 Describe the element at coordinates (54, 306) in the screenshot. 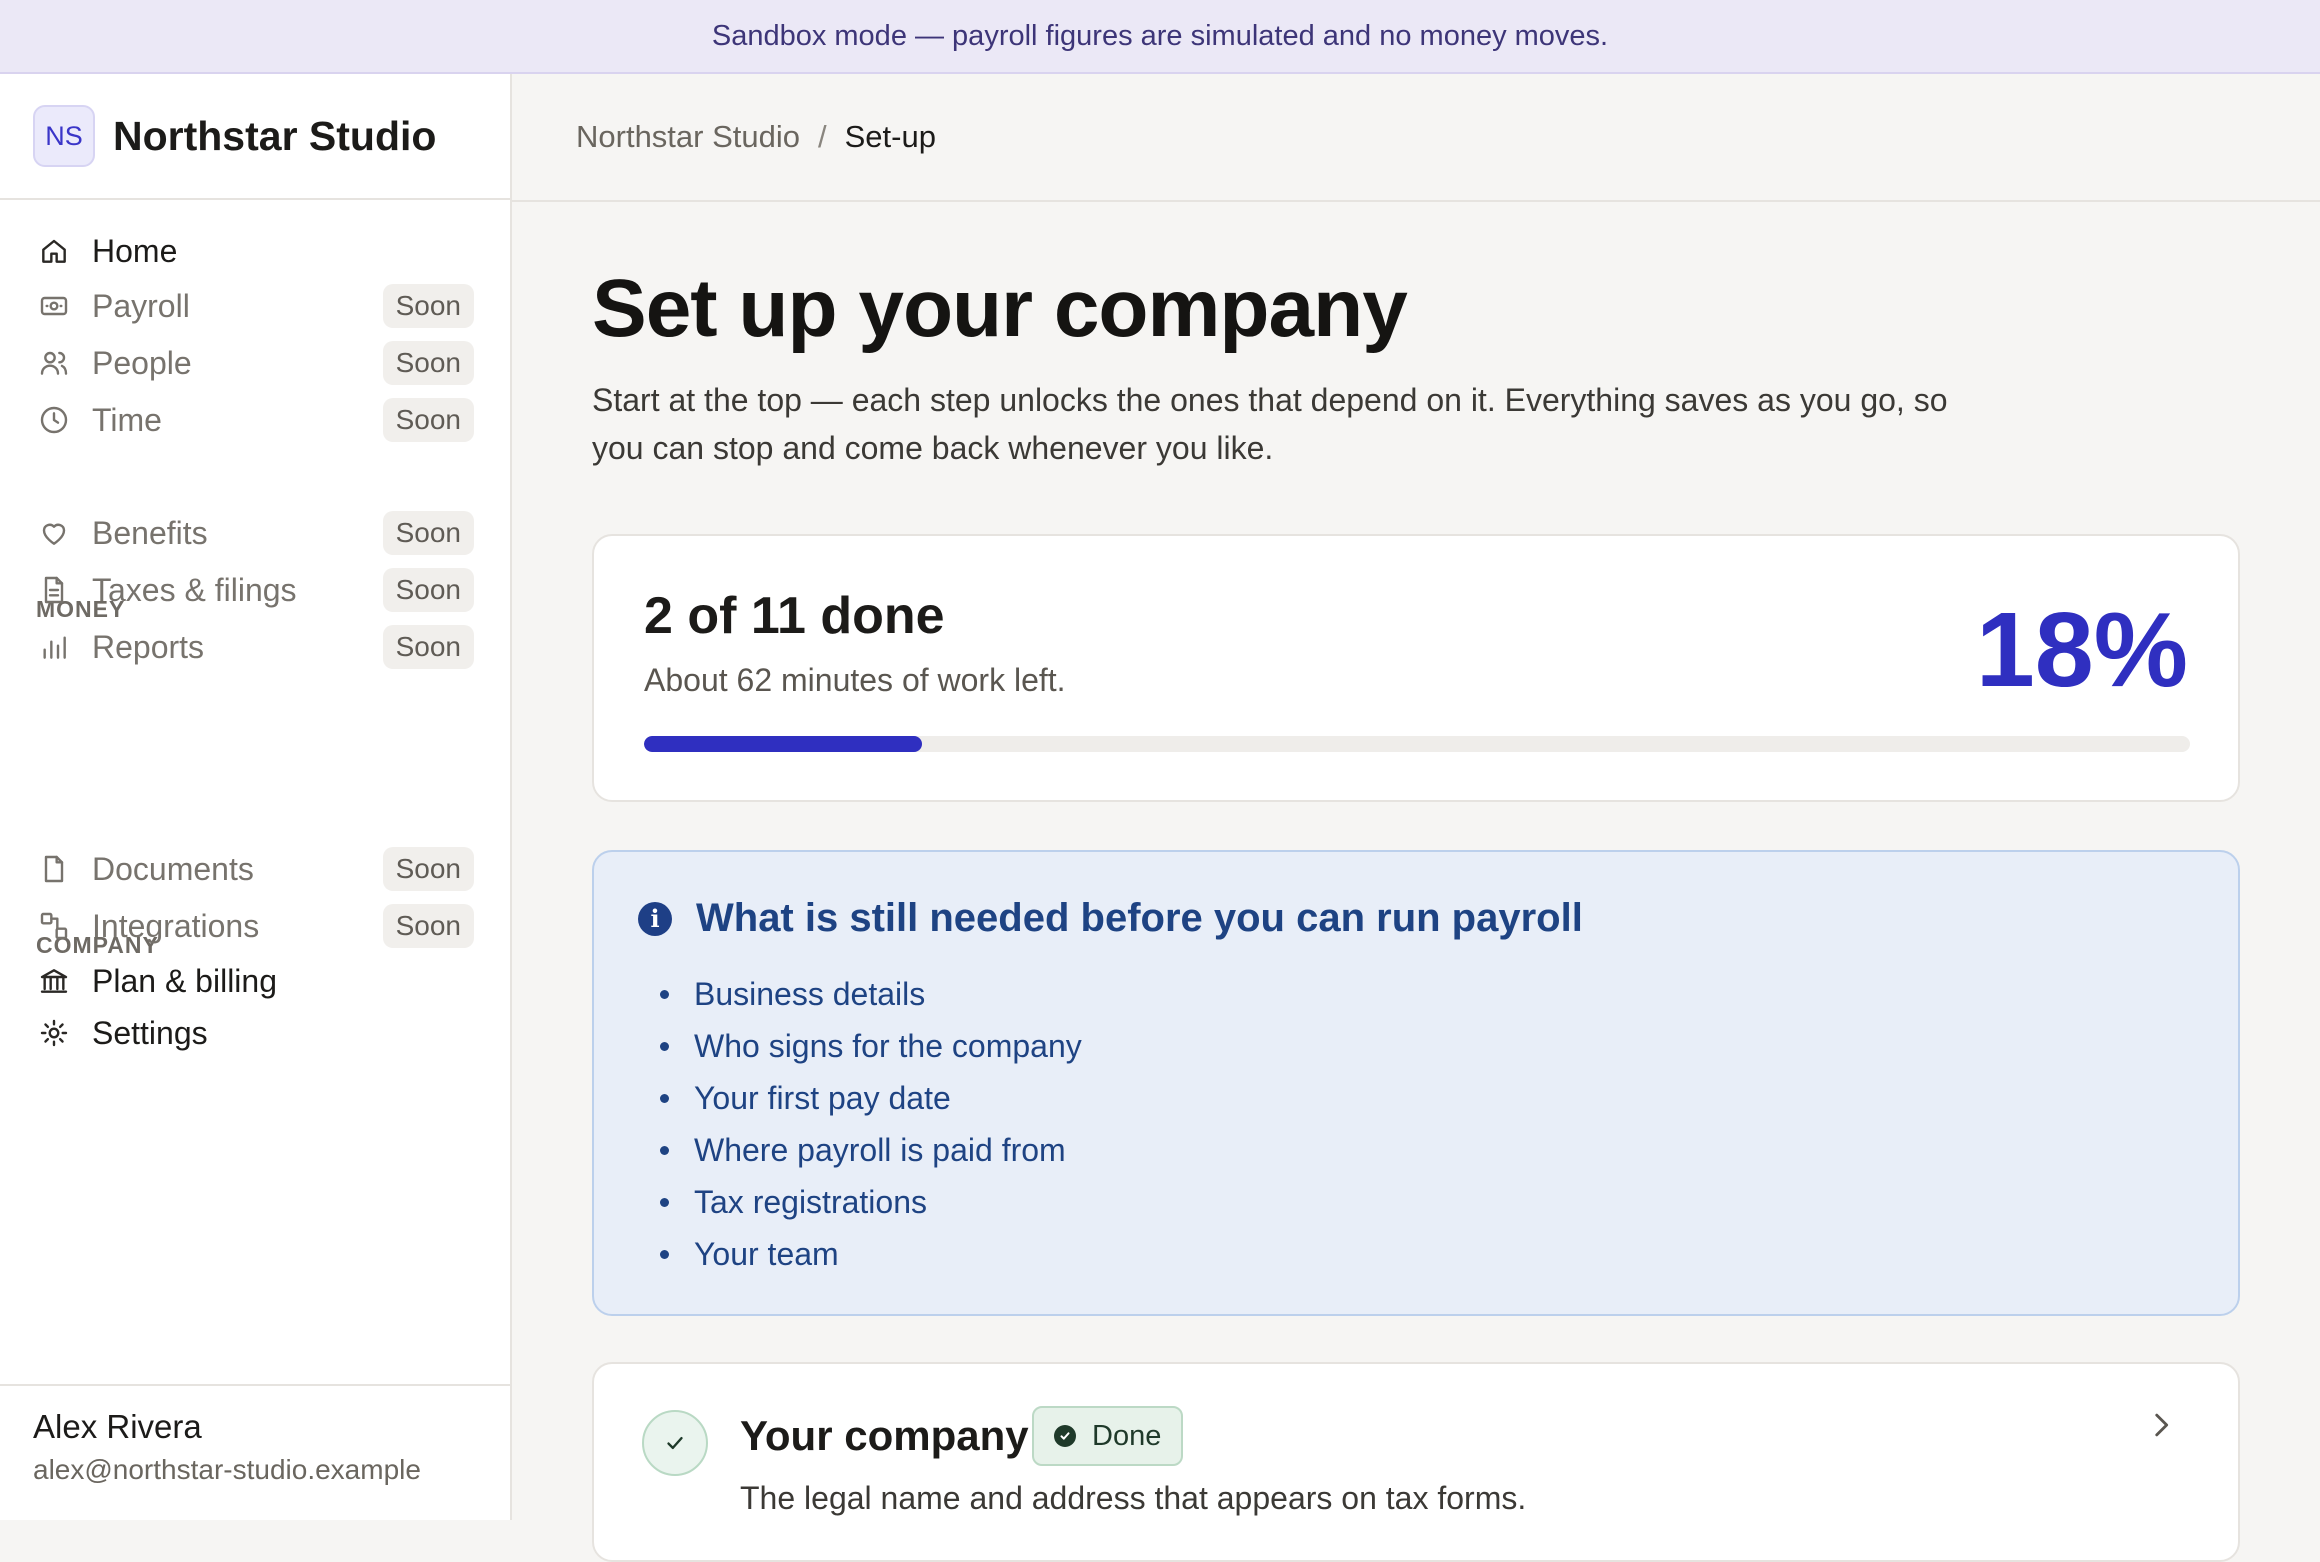

I see `payroll-icon` at that location.